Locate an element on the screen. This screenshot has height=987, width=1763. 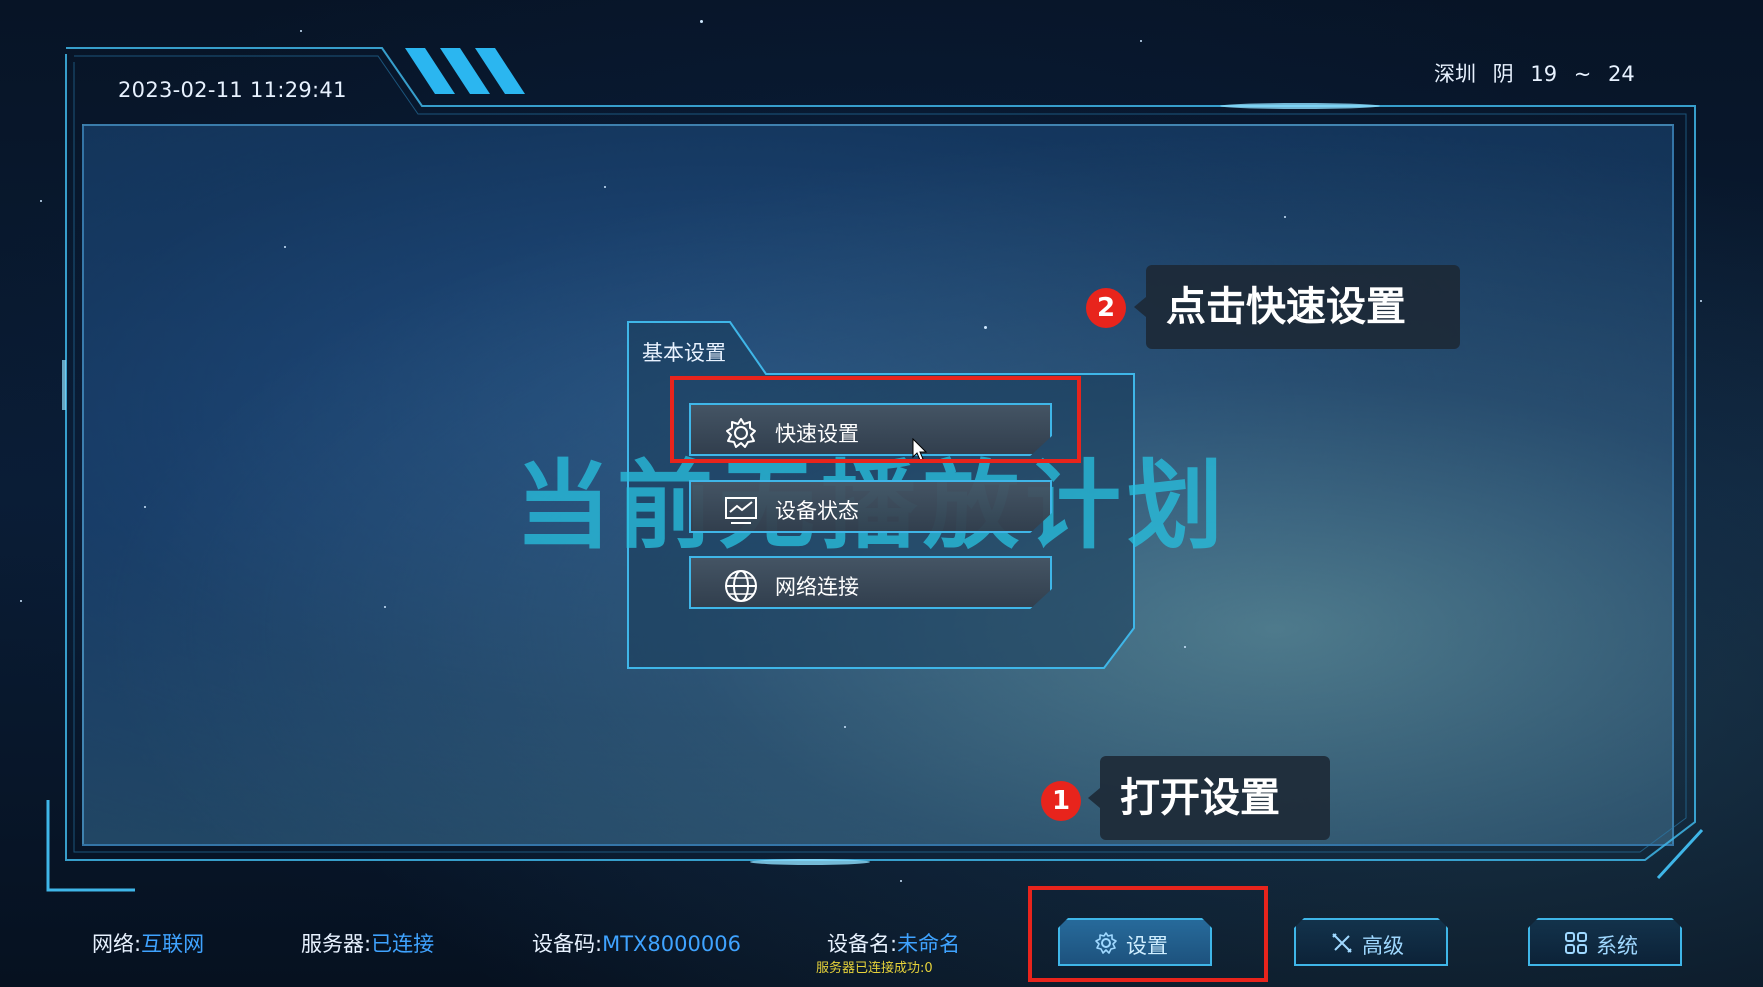
monitor-icon is located at coordinates (741, 510).